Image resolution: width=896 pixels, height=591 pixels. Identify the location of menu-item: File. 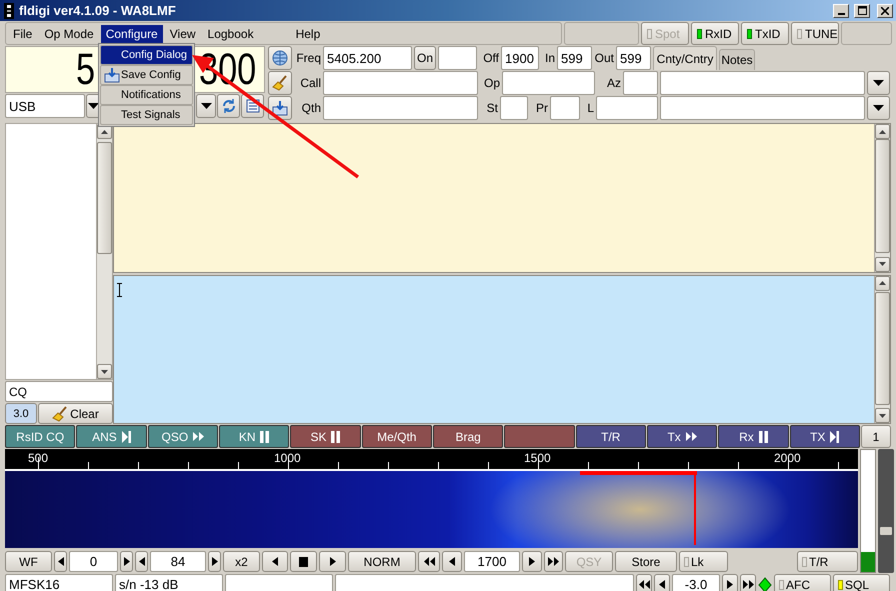
(23, 33).